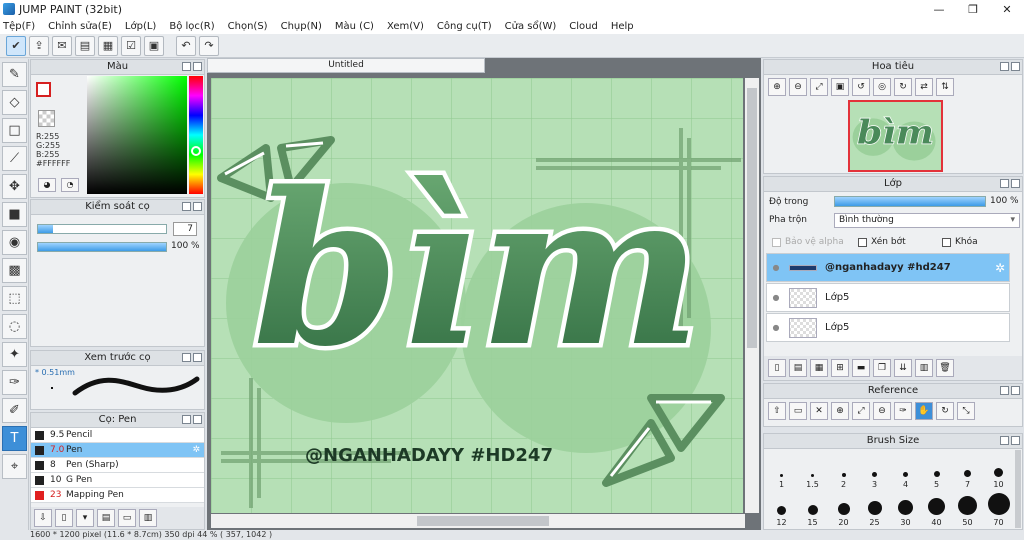  I want to click on menu-tools: Công cụ(T), so click(464, 26).